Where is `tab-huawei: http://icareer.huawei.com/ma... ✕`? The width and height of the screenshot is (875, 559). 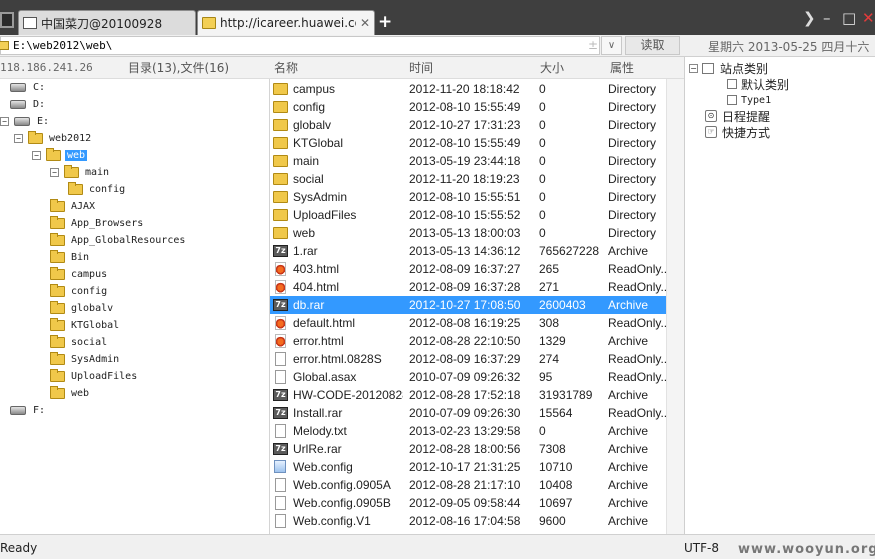
tab-huawei: http://icareer.huawei.com/ma... ✕ is located at coordinates (286, 22).